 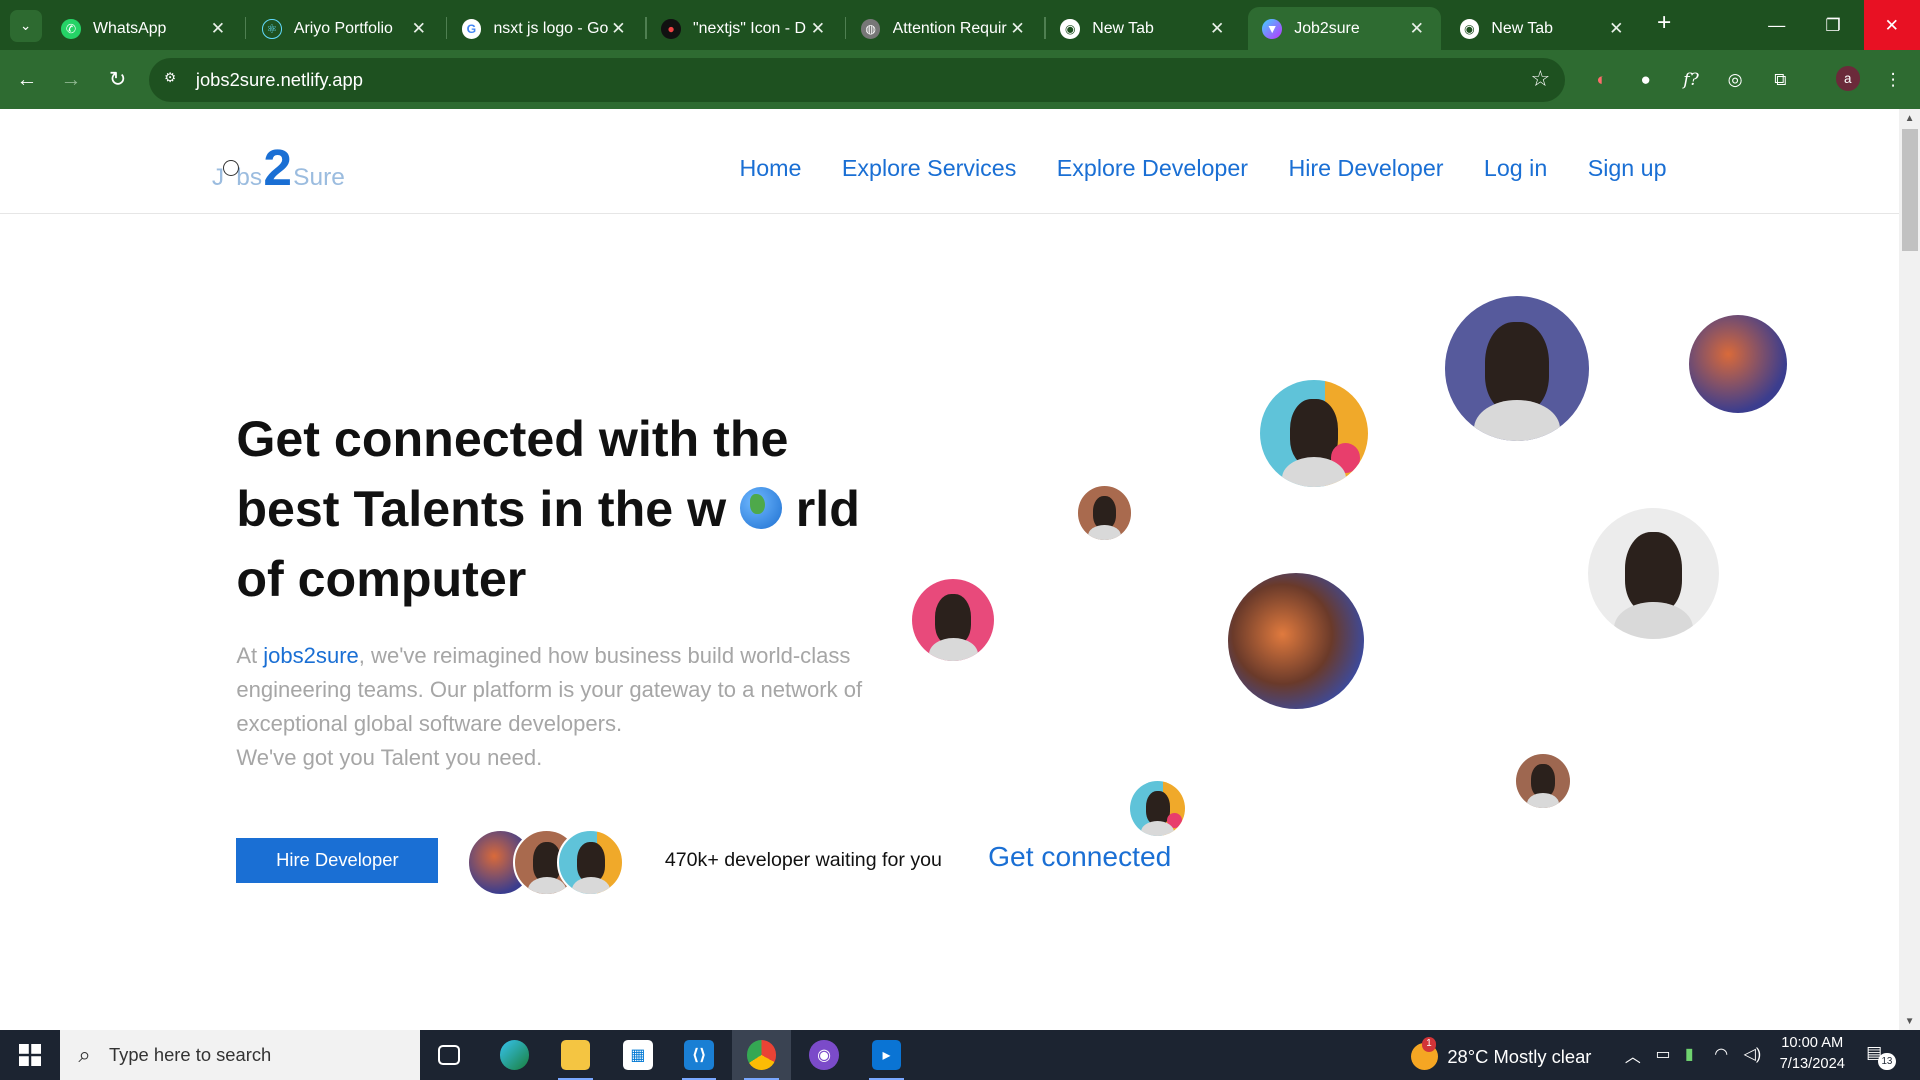 What do you see at coordinates (70, 79) in the screenshot?
I see `forward-arrow-icon: →` at bounding box center [70, 79].